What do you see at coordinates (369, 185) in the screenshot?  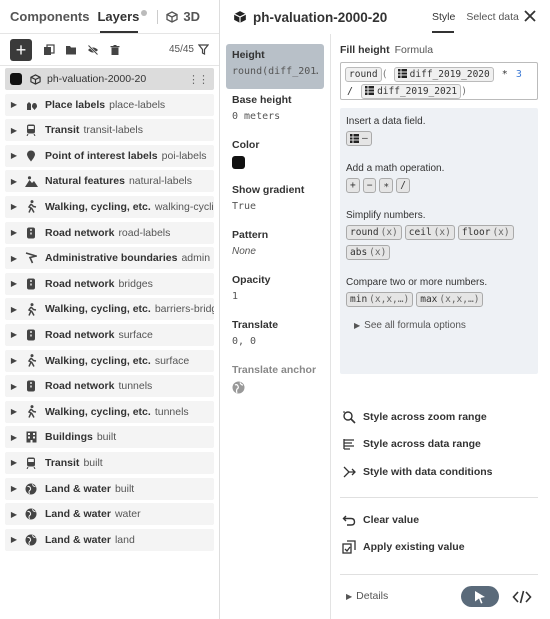 I see `subtract-op-button: −` at bounding box center [369, 185].